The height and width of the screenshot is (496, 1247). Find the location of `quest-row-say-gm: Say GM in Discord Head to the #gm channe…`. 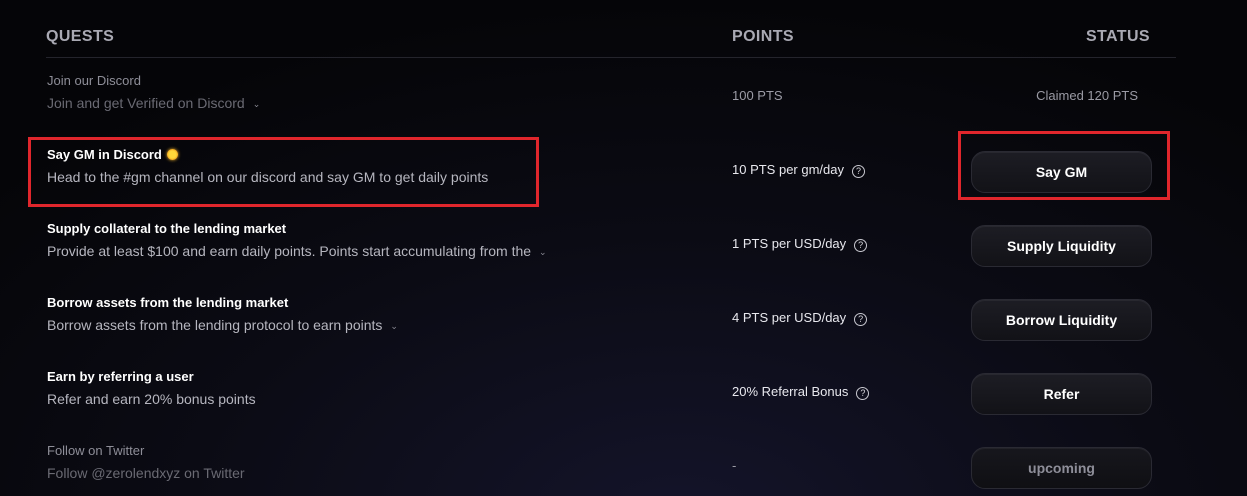

quest-row-say-gm: Say GM in Discord Head to the #gm channe… is located at coordinates (623, 174).